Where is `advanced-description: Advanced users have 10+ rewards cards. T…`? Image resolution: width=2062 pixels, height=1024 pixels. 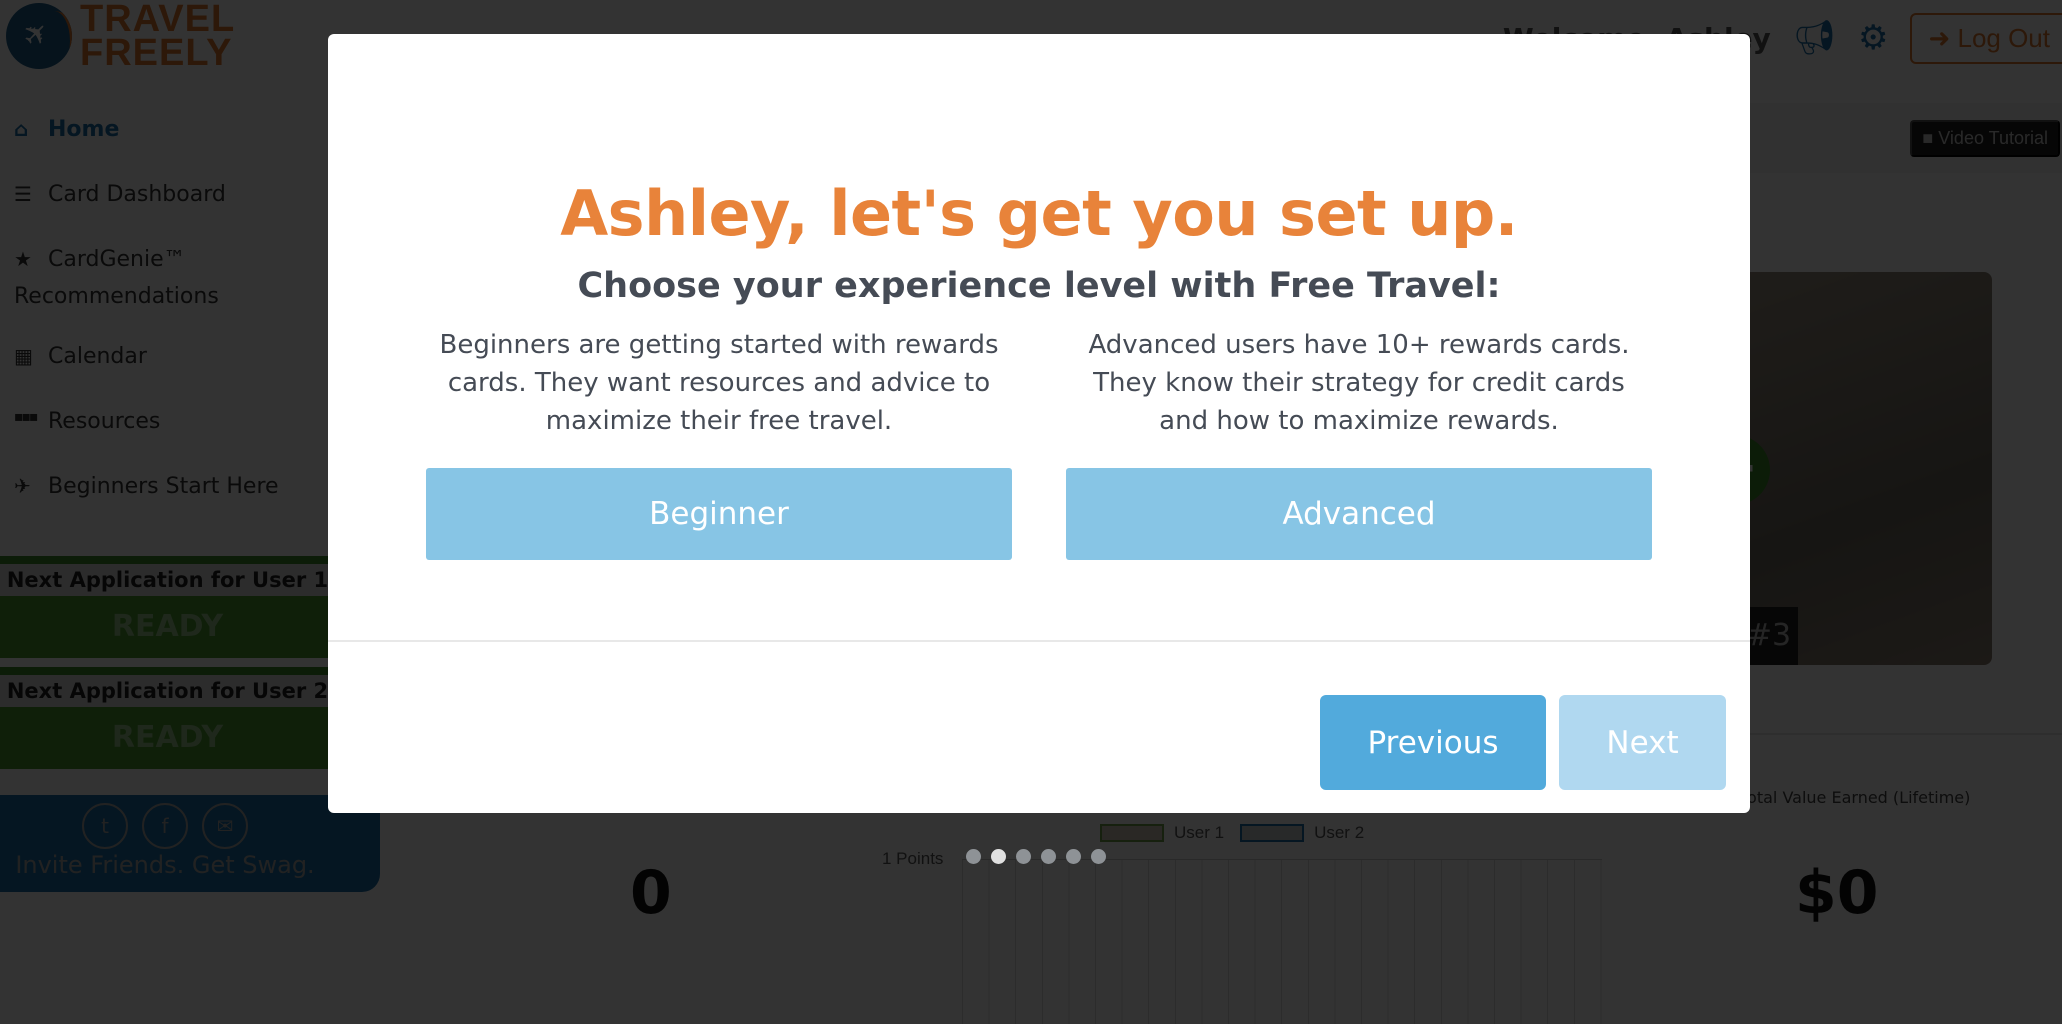 advanced-description: Advanced users have 10+ rewards cards. T… is located at coordinates (1359, 383).